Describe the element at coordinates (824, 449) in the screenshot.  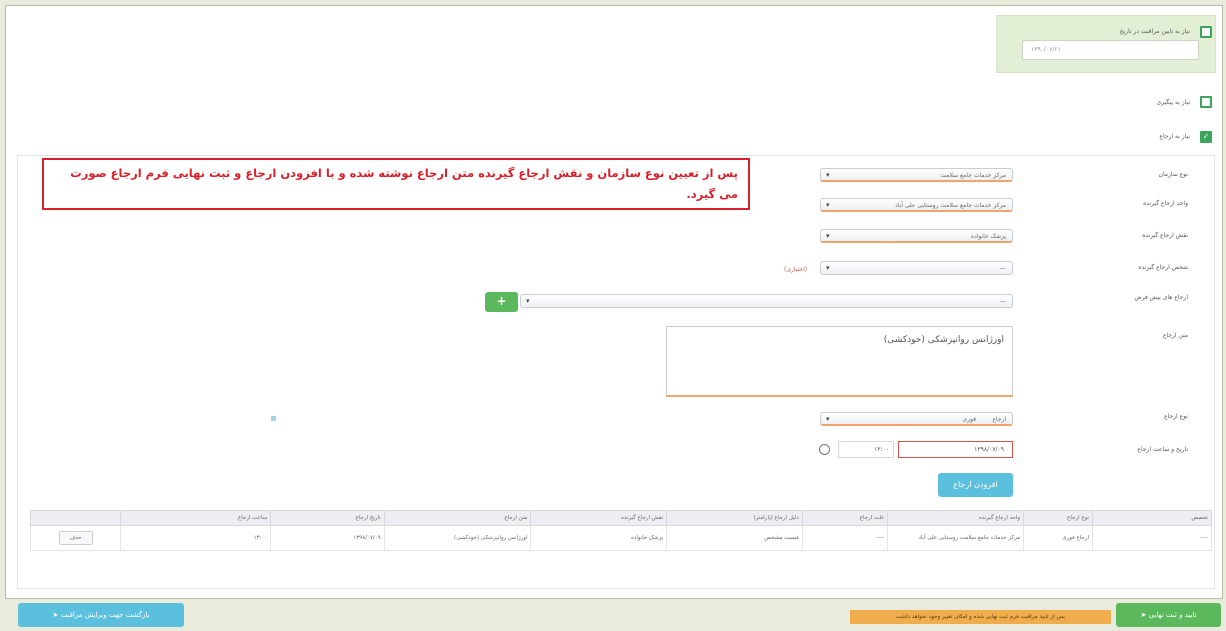
I see `clock-icon` at that location.